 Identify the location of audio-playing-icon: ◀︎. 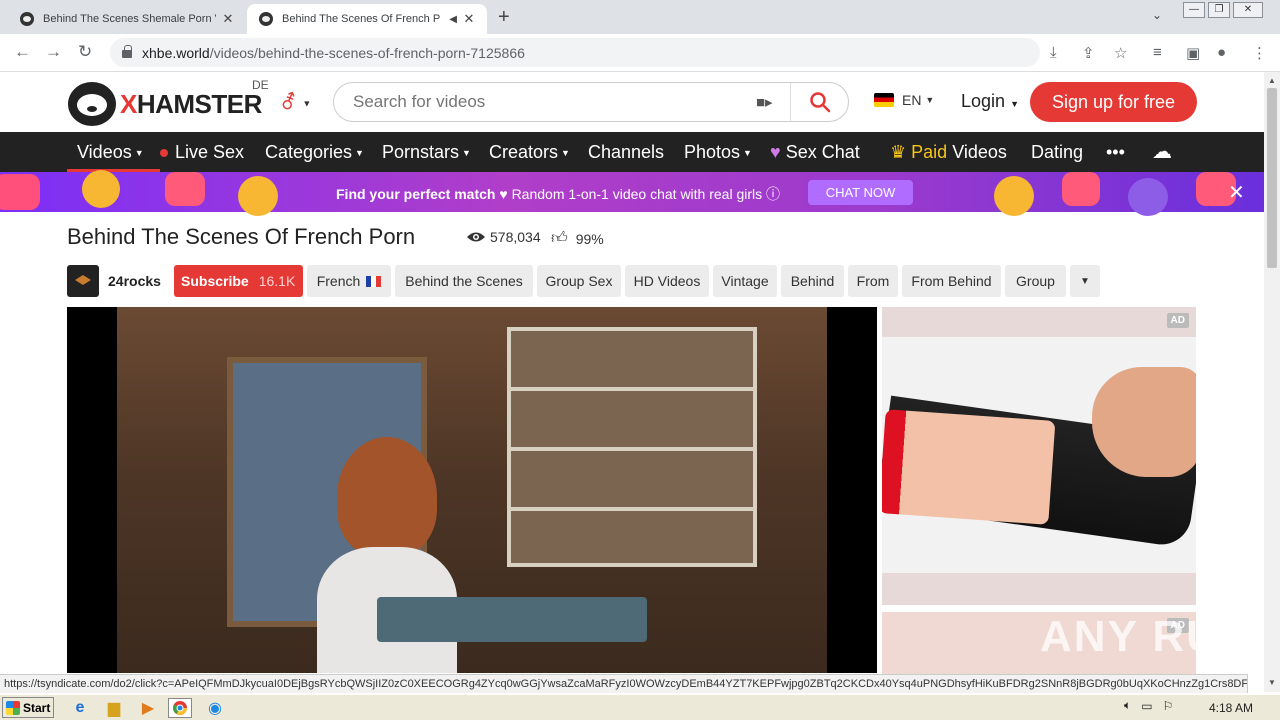
(453, 19).